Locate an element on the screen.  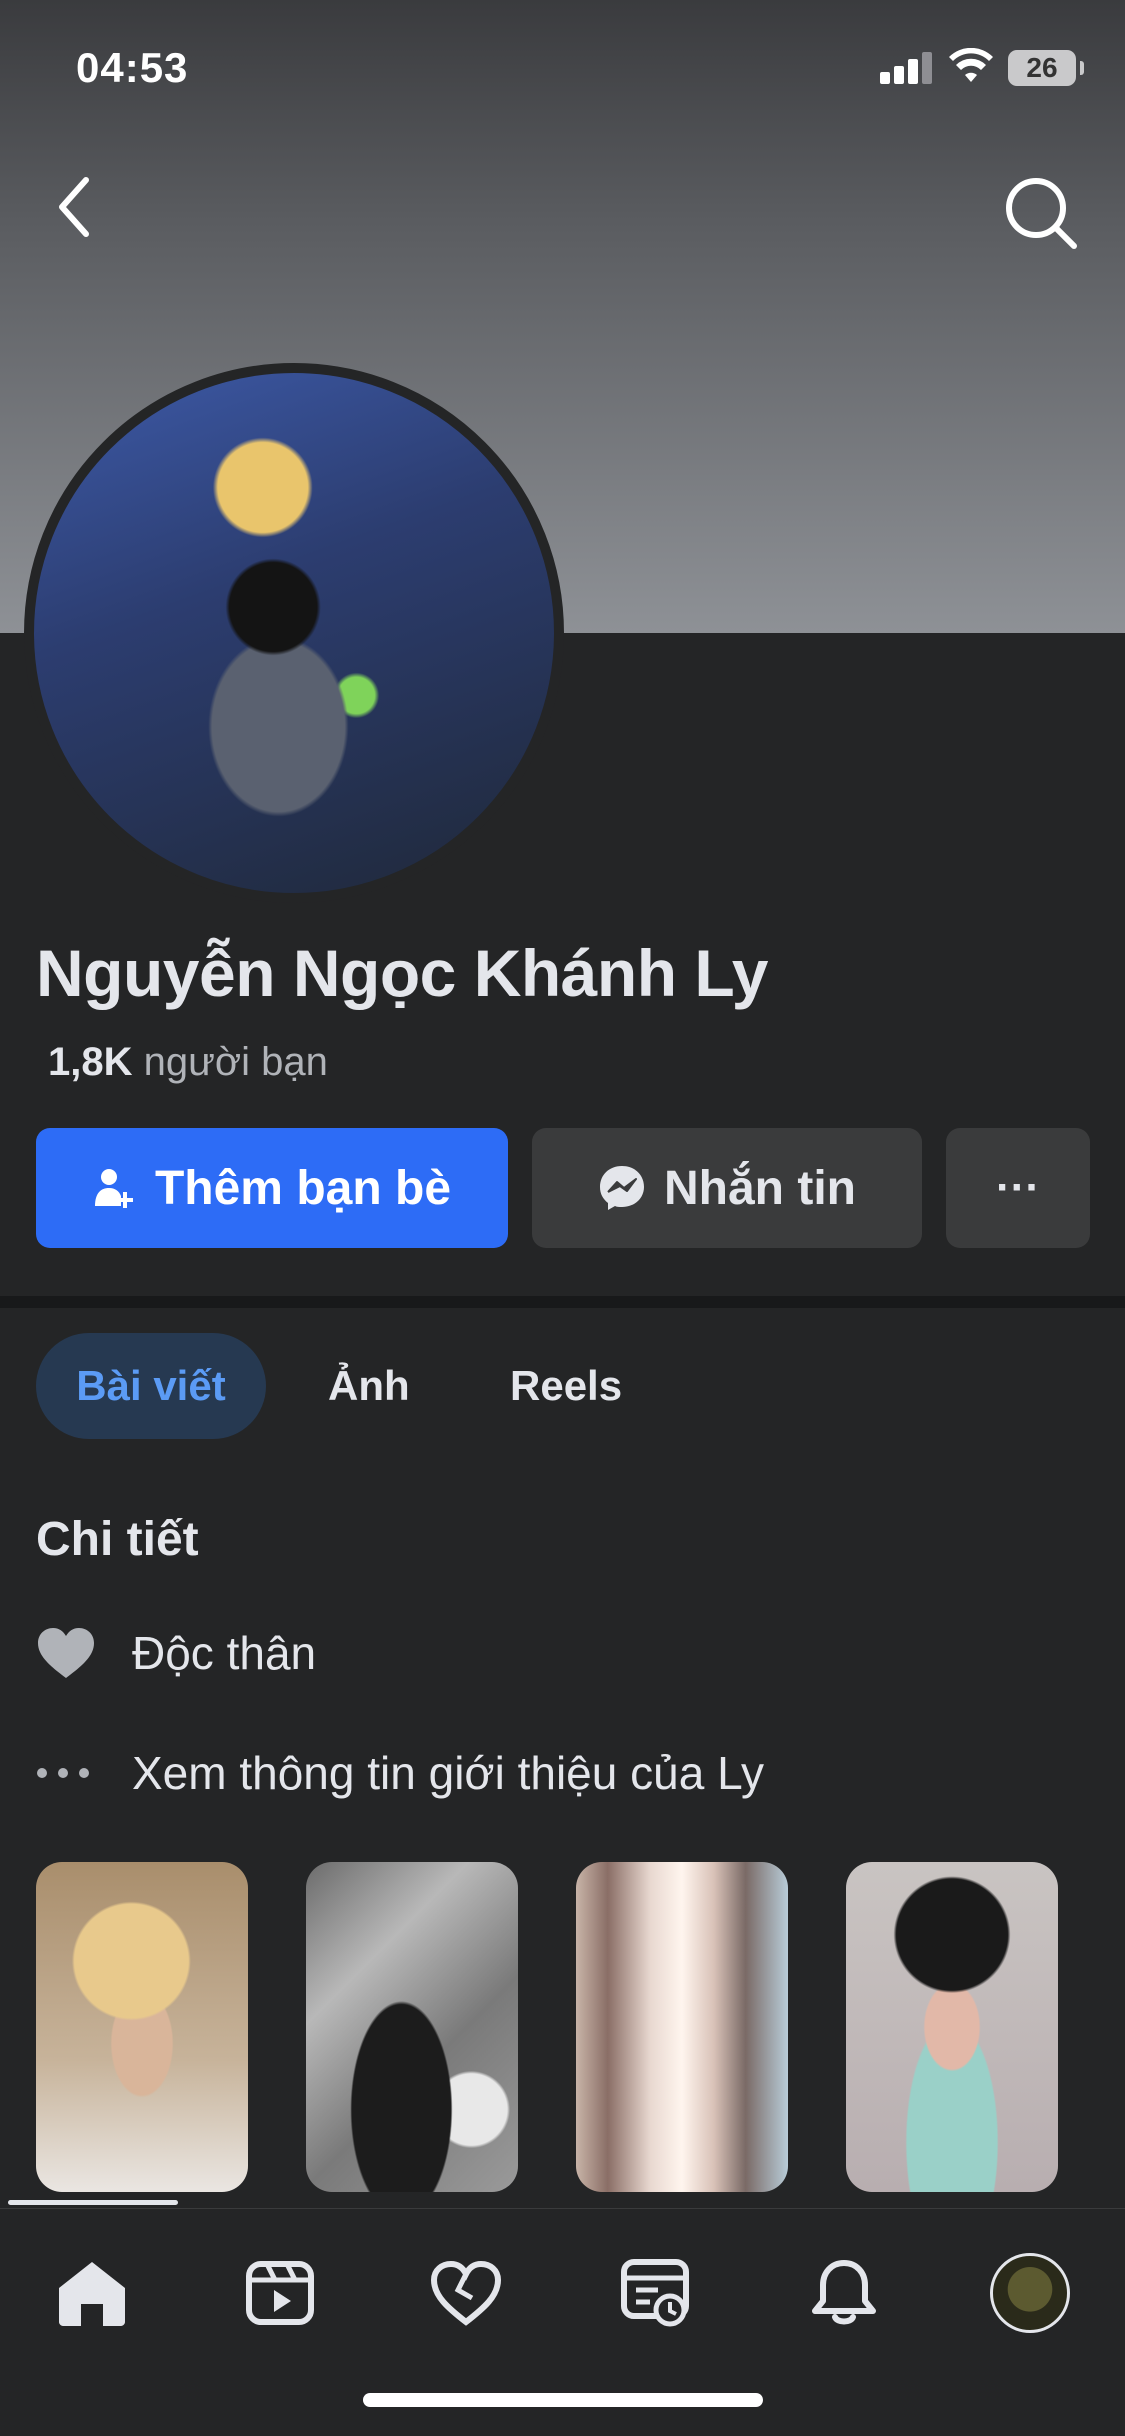
tab-posts: Bài viết is located at coordinates (151, 1386).